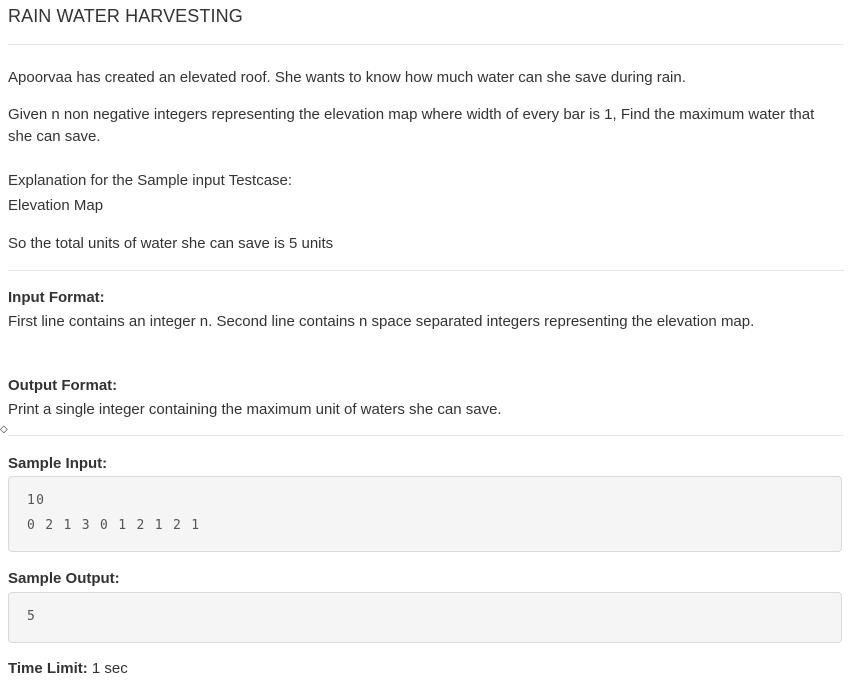  Describe the element at coordinates (32, 616) in the screenshot. I see `sample-output-value: 5` at that location.